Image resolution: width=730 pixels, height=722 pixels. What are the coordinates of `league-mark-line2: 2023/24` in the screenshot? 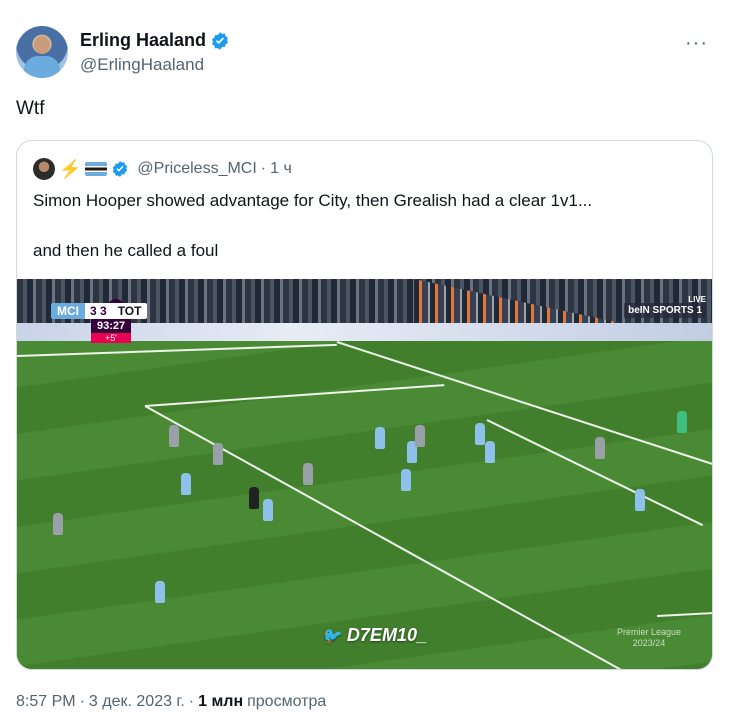 It's located at (649, 643).